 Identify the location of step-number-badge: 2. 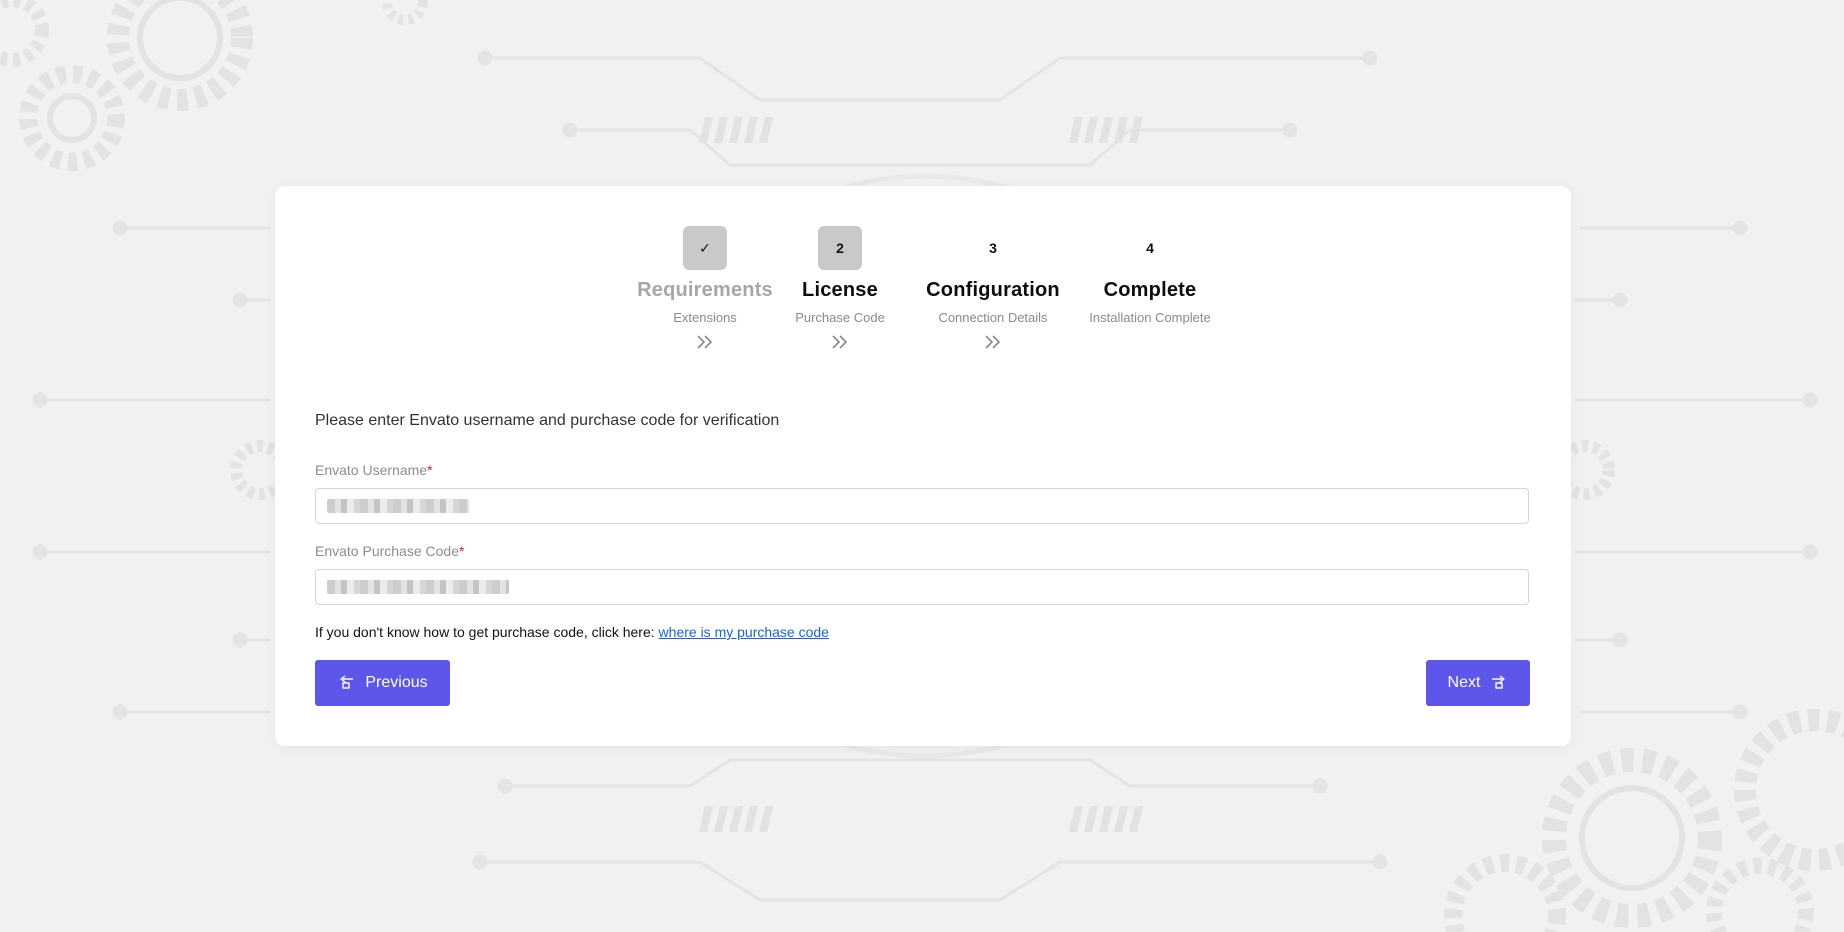
(840, 248).